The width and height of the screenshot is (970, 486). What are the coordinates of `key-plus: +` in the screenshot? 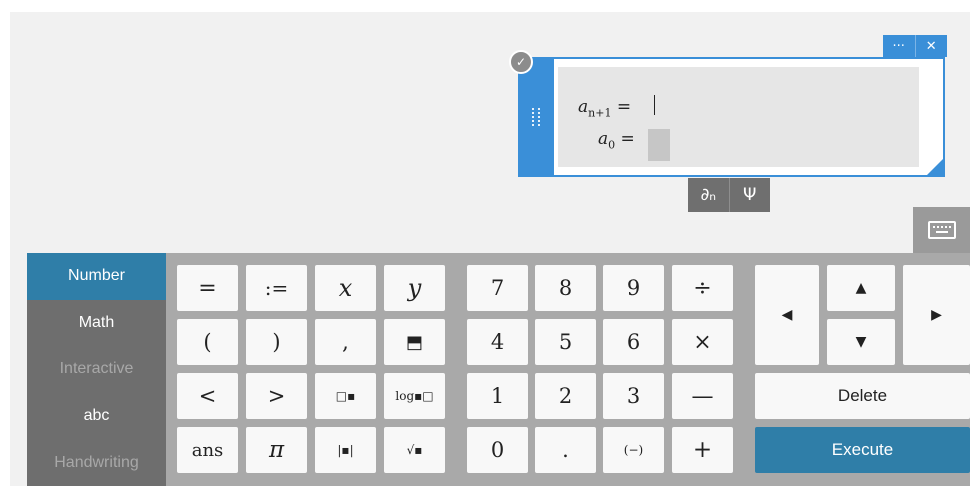 It's located at (702, 450).